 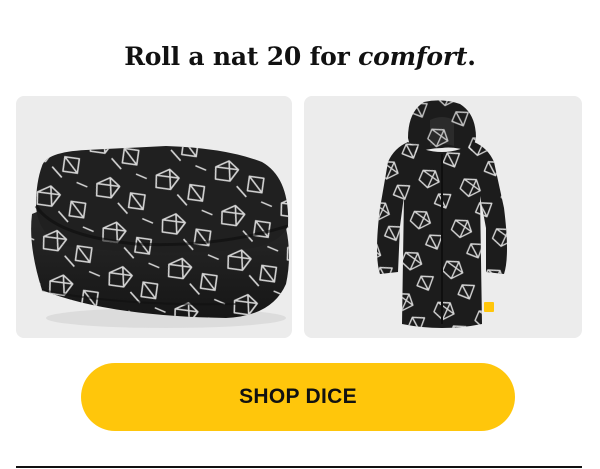 What do you see at coordinates (442, 214) in the screenshot?
I see `hooded-robe-image` at bounding box center [442, 214].